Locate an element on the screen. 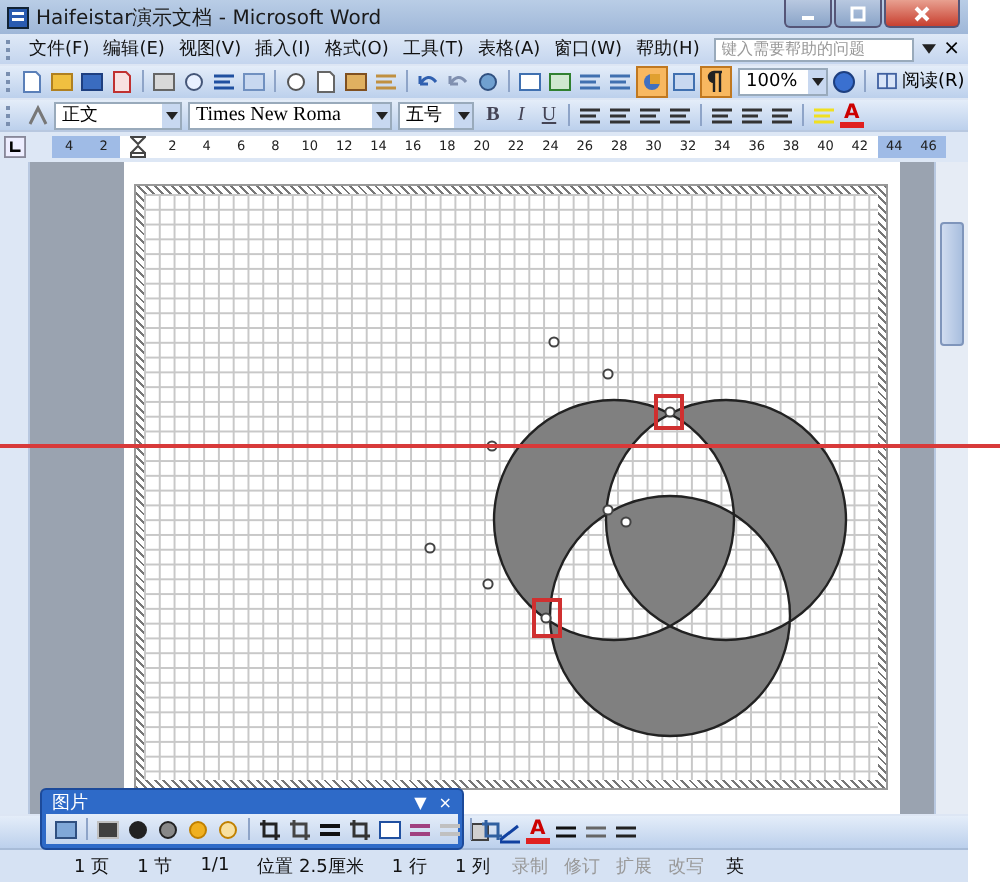 The height and width of the screenshot is (882, 1000). paragraph-mark-icon is located at coordinates (716, 81).